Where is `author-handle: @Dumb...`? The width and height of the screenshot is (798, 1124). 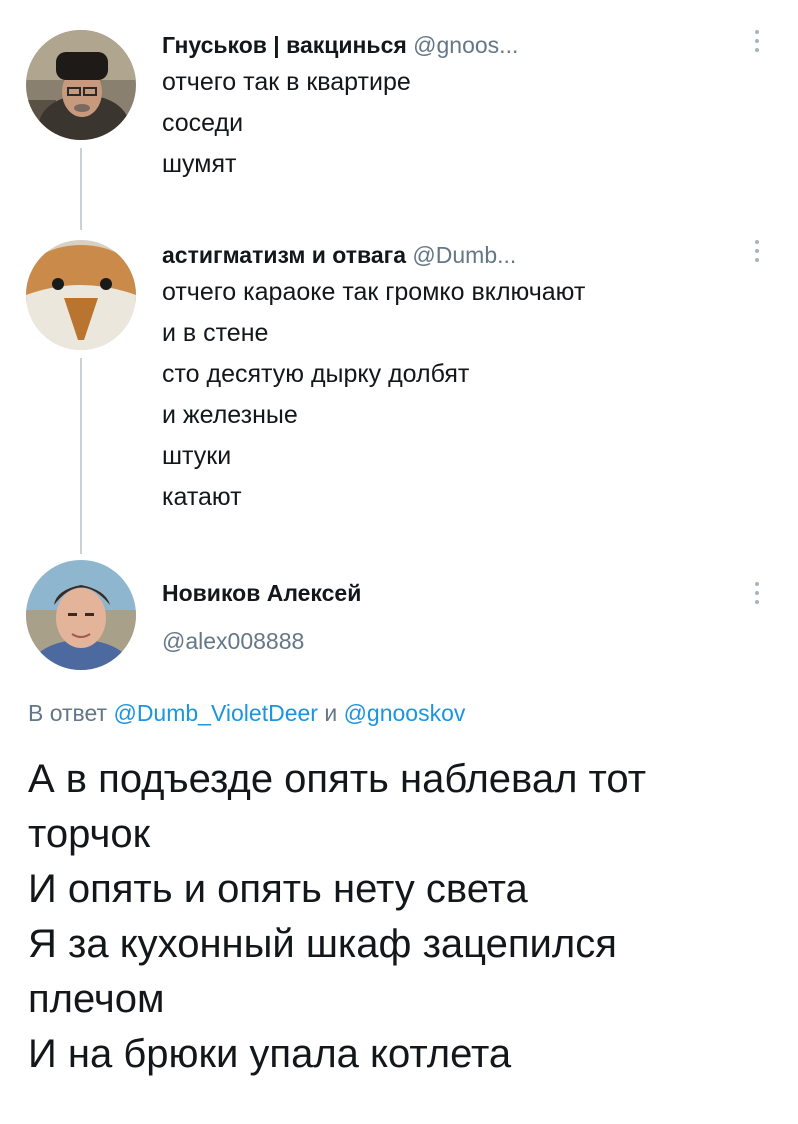
author-handle: @Dumb... is located at coordinates (464, 255).